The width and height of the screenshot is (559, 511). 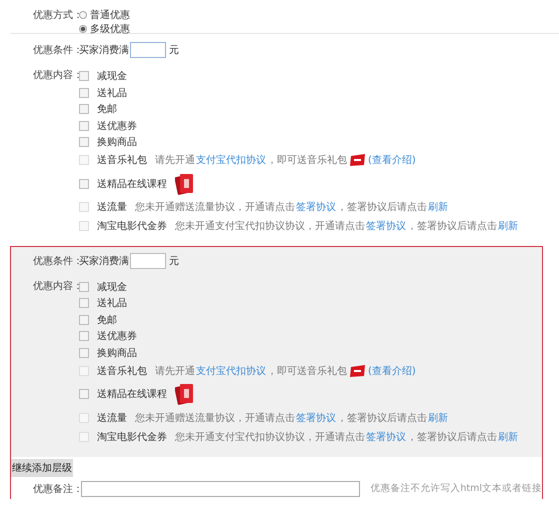 I want to click on remark-field, so click(x=220, y=488).